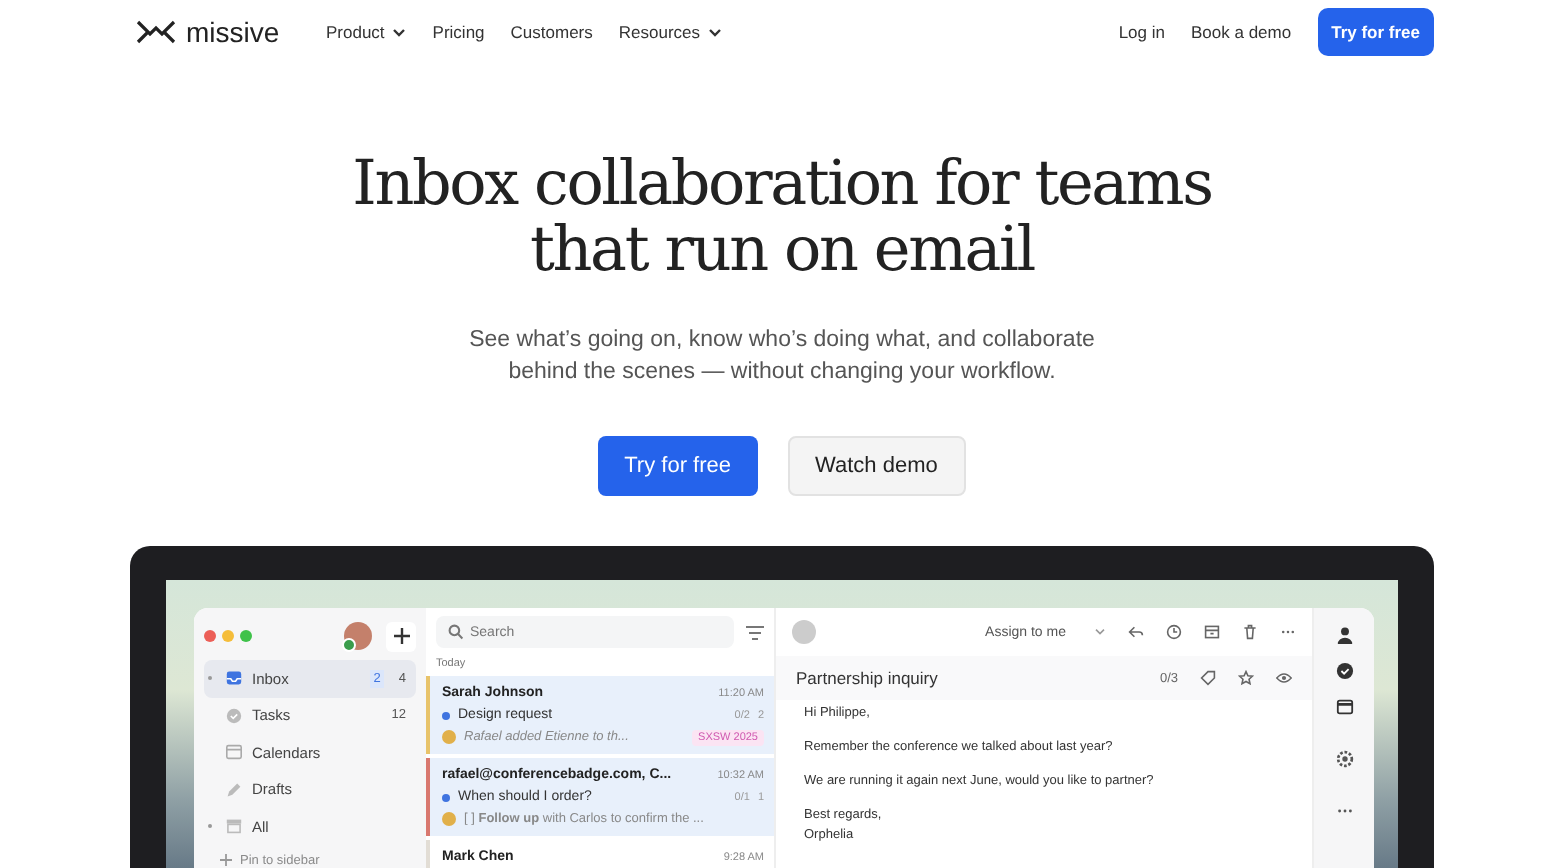 This screenshot has height=868, width=1564. I want to click on watch-demo-button: Watch demo, so click(876, 466).